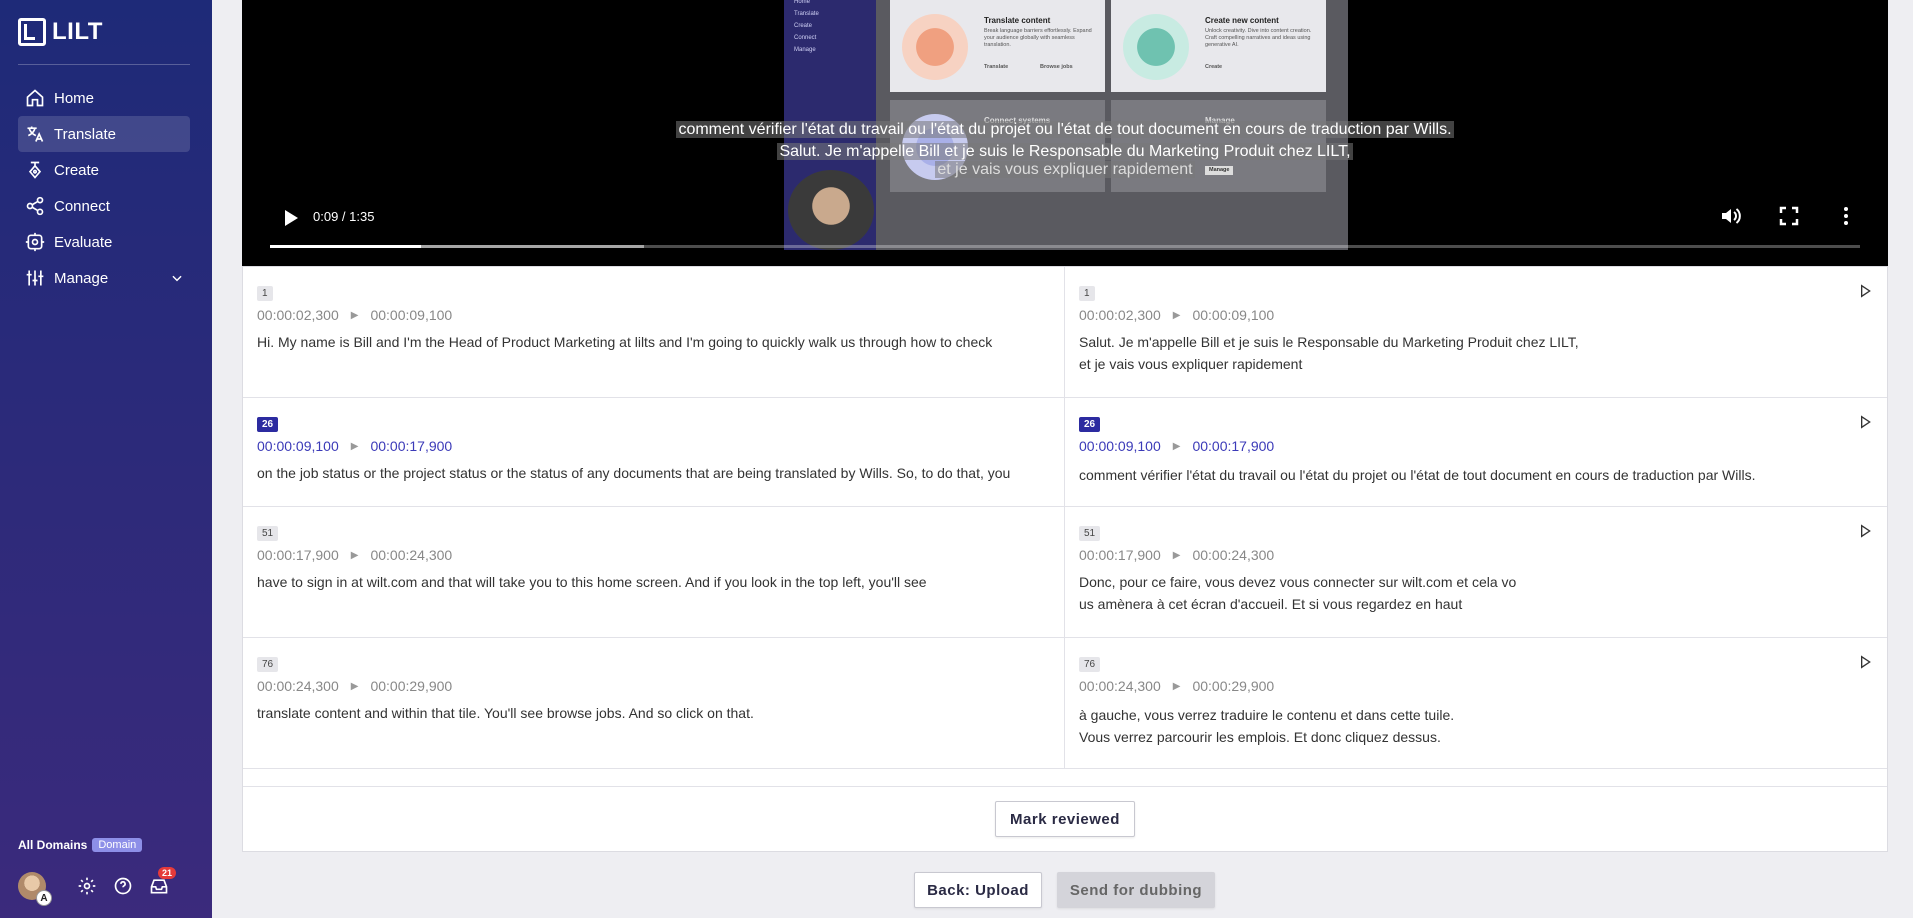 The width and height of the screenshot is (1913, 918). What do you see at coordinates (35, 206) in the screenshot?
I see `share-icon` at bounding box center [35, 206].